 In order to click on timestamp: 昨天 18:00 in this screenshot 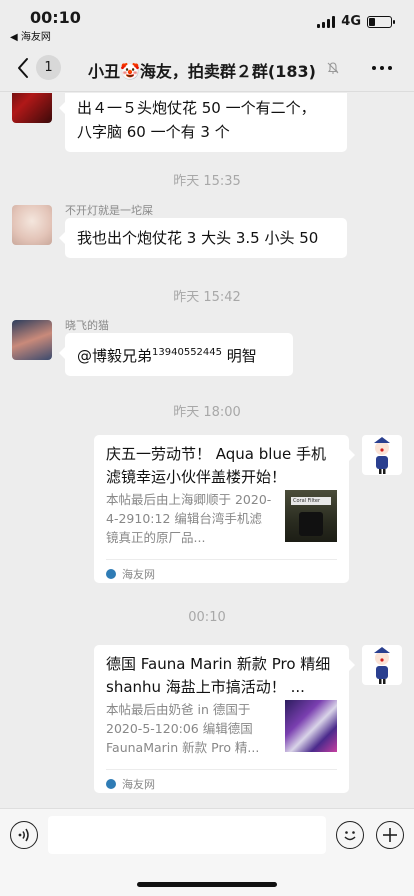, I will do `click(207, 412)`.